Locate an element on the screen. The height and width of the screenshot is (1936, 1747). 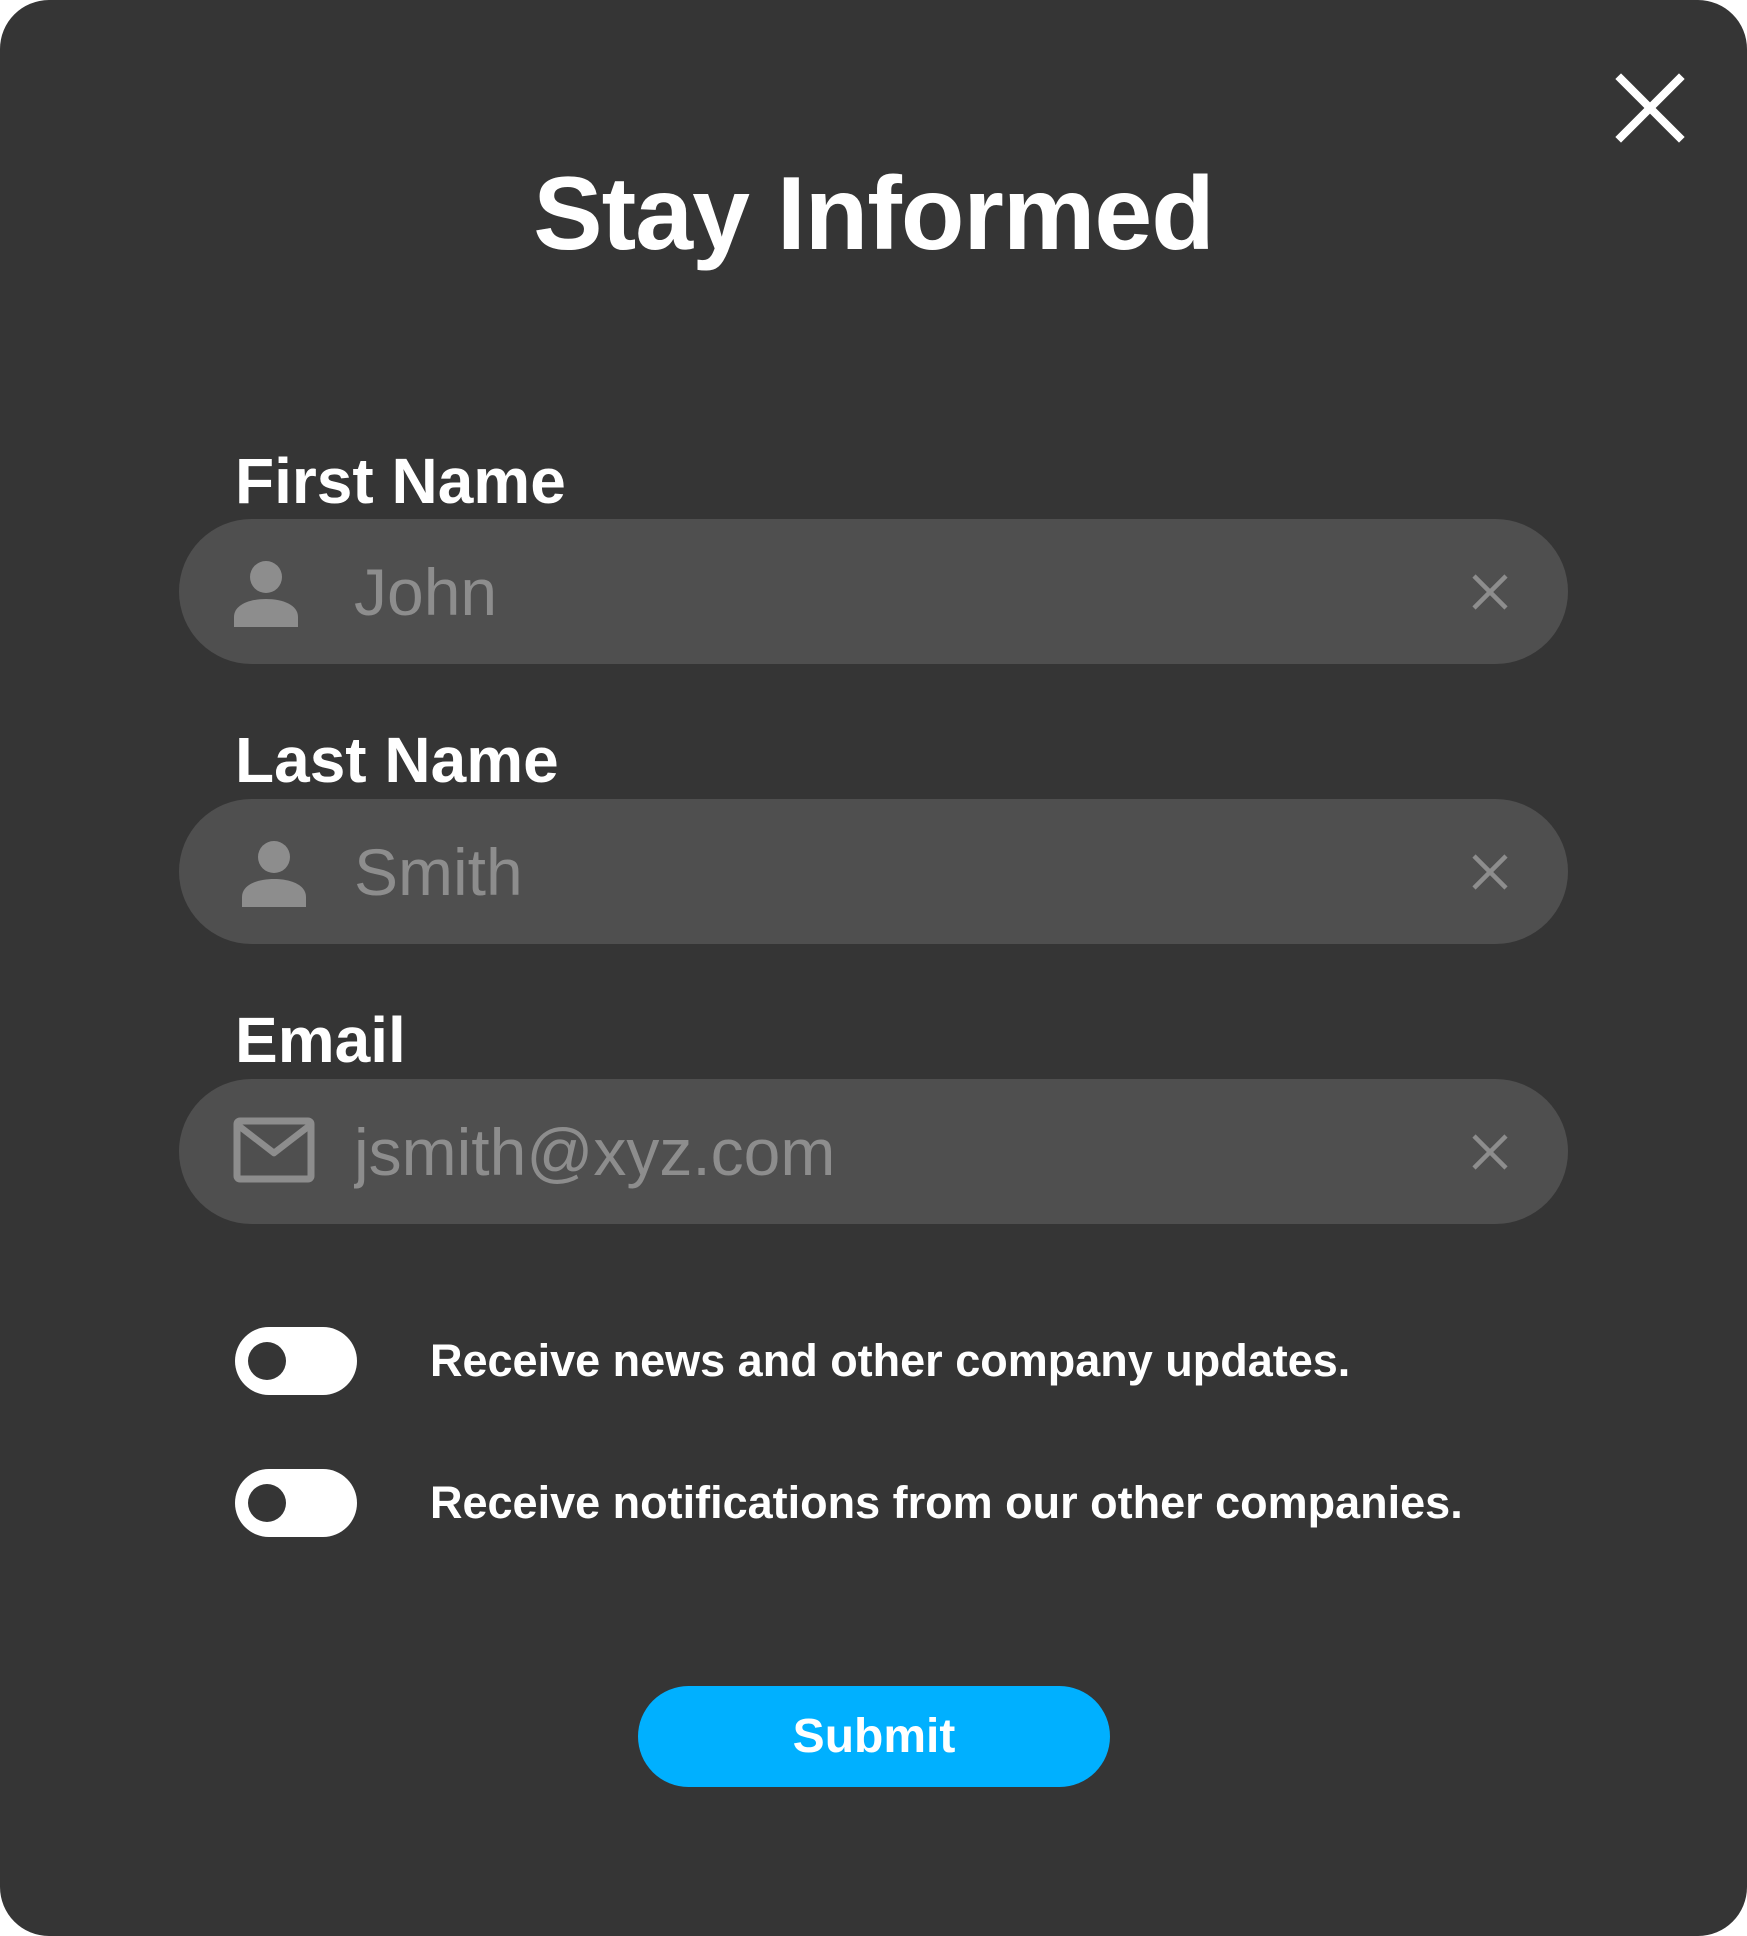
first-name-clear-button is located at coordinates (1490, 592).